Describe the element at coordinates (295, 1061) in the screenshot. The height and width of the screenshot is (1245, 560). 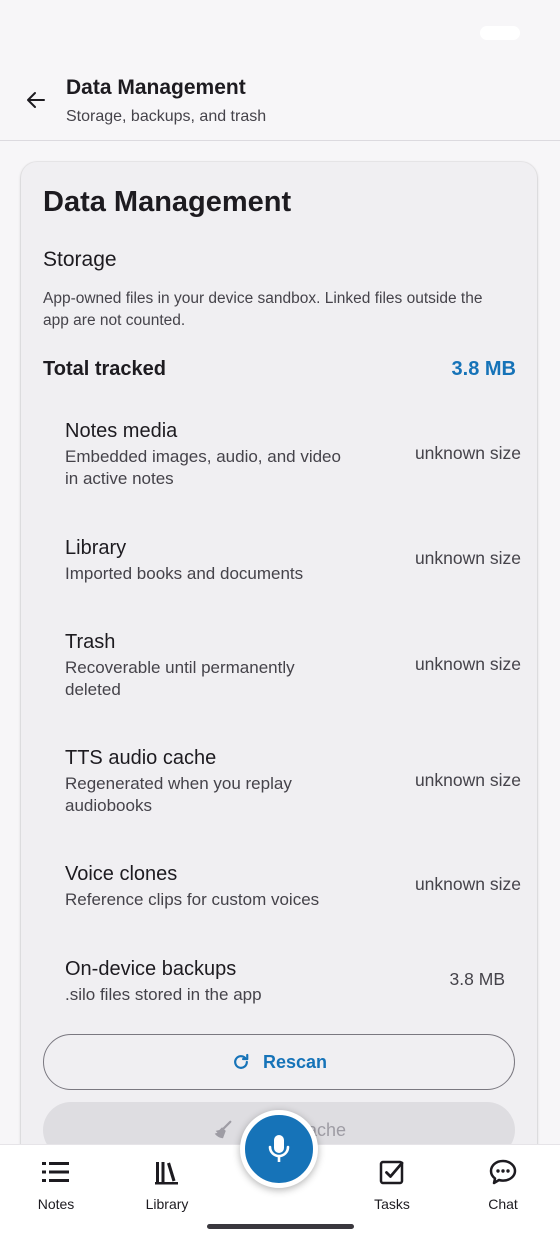
I see `rescan-label: Rescan` at that location.